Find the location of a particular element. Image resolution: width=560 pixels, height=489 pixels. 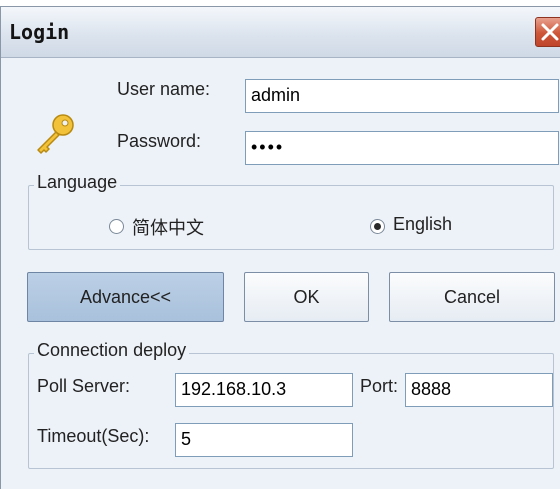

username-label: User name: is located at coordinates (164, 89).